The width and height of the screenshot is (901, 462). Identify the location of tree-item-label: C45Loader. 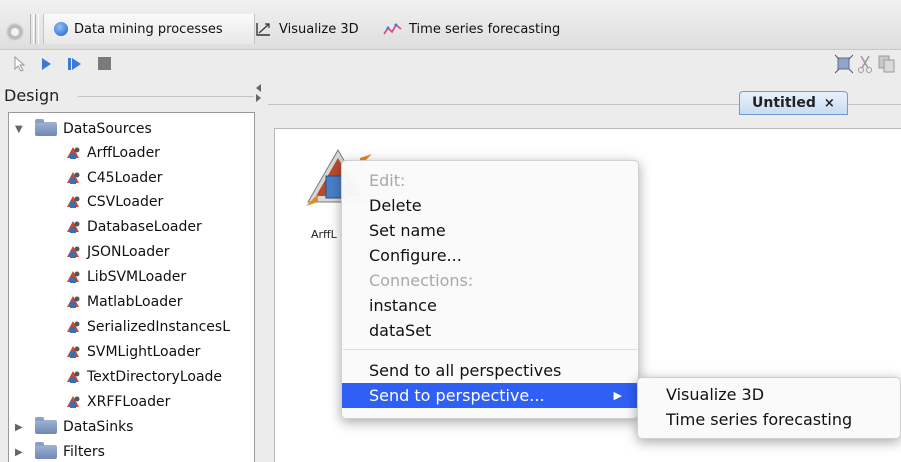
(125, 178).